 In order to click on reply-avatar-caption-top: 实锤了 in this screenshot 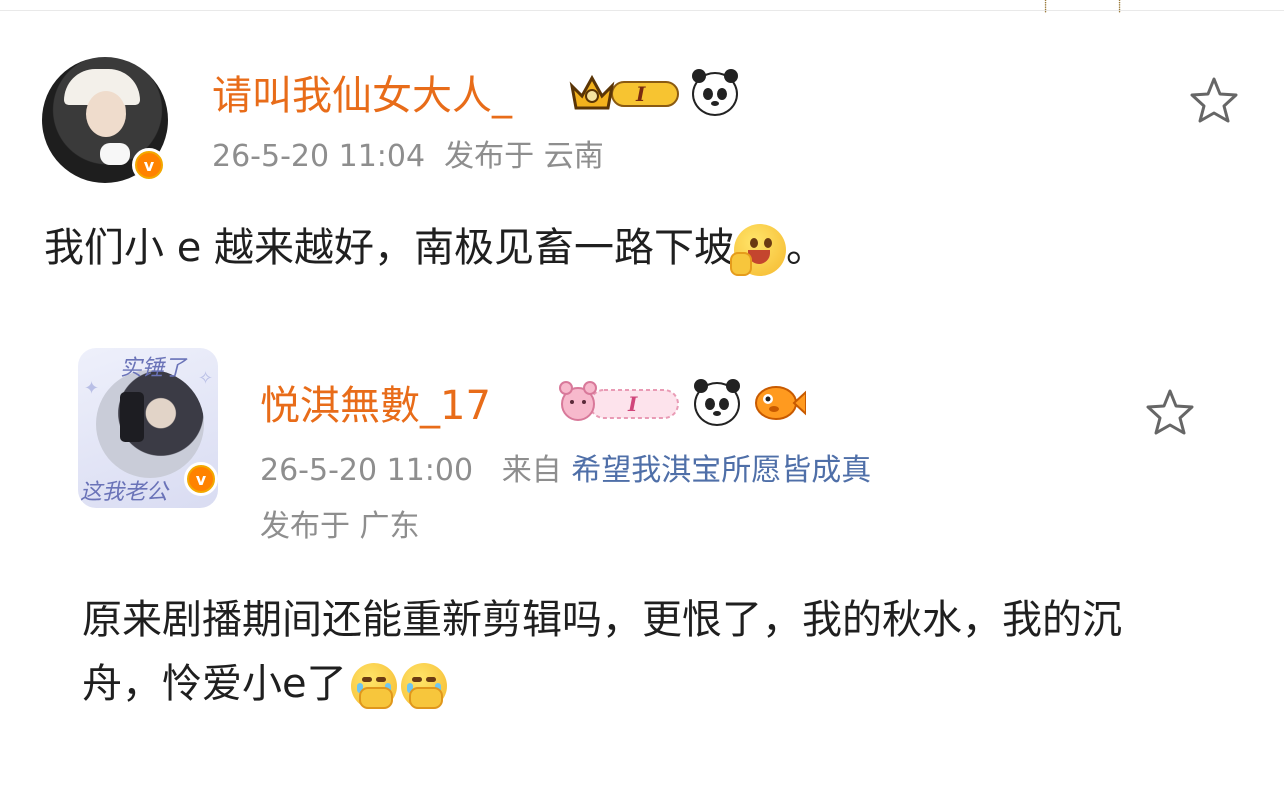, I will do `click(153, 368)`.